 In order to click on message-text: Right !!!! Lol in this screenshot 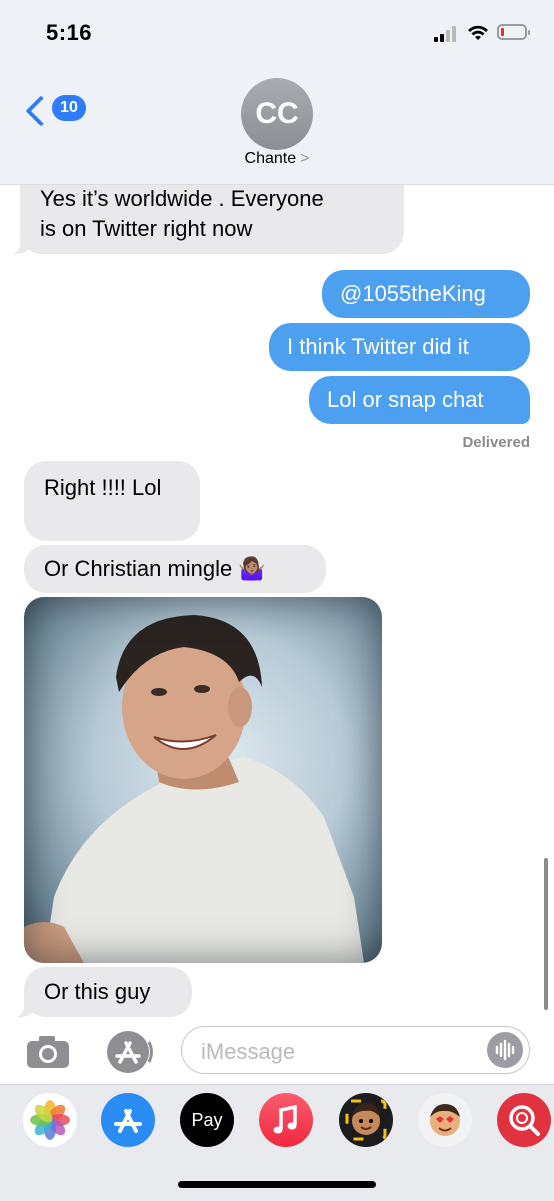, I will do `click(103, 487)`.